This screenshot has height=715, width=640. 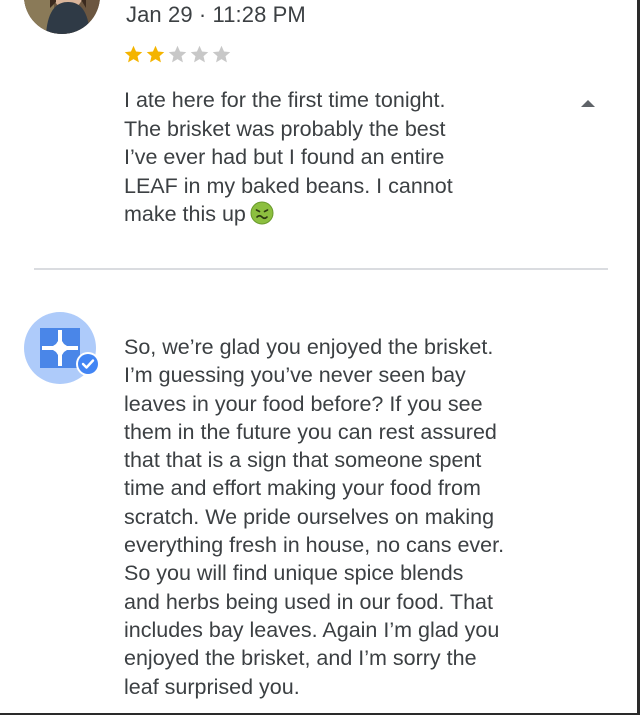 What do you see at coordinates (262, 213) in the screenshot?
I see `nauseated-face-icon` at bounding box center [262, 213].